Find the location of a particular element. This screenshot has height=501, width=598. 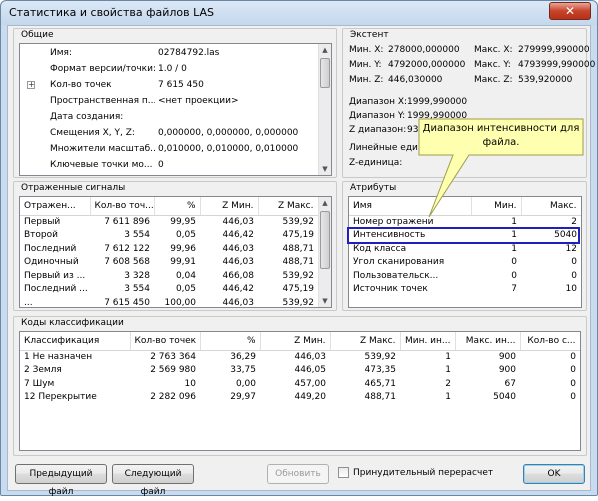

callout-balloon is located at coordinates (501, 168).